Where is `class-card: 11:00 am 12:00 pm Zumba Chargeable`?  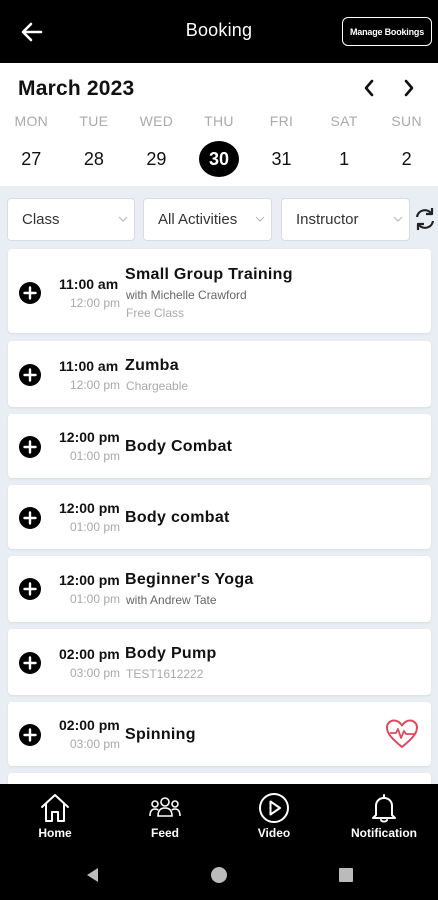
class-card: 11:00 am 12:00 pm Zumba Chargeable is located at coordinates (219, 374).